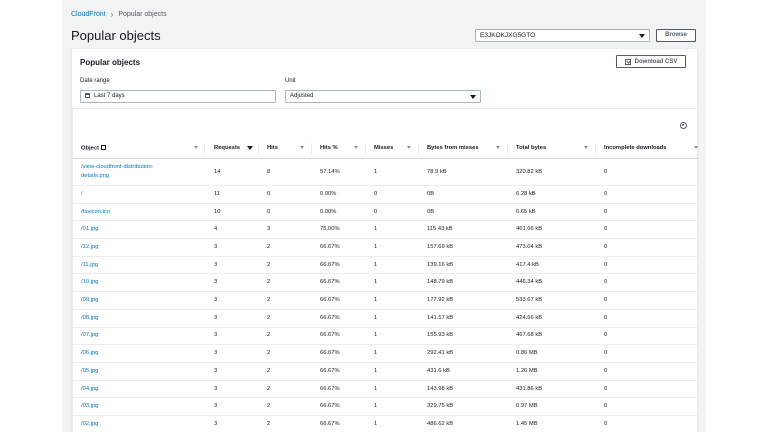  Describe the element at coordinates (89, 389) in the screenshot. I see `object-link: /04.jpg` at that location.